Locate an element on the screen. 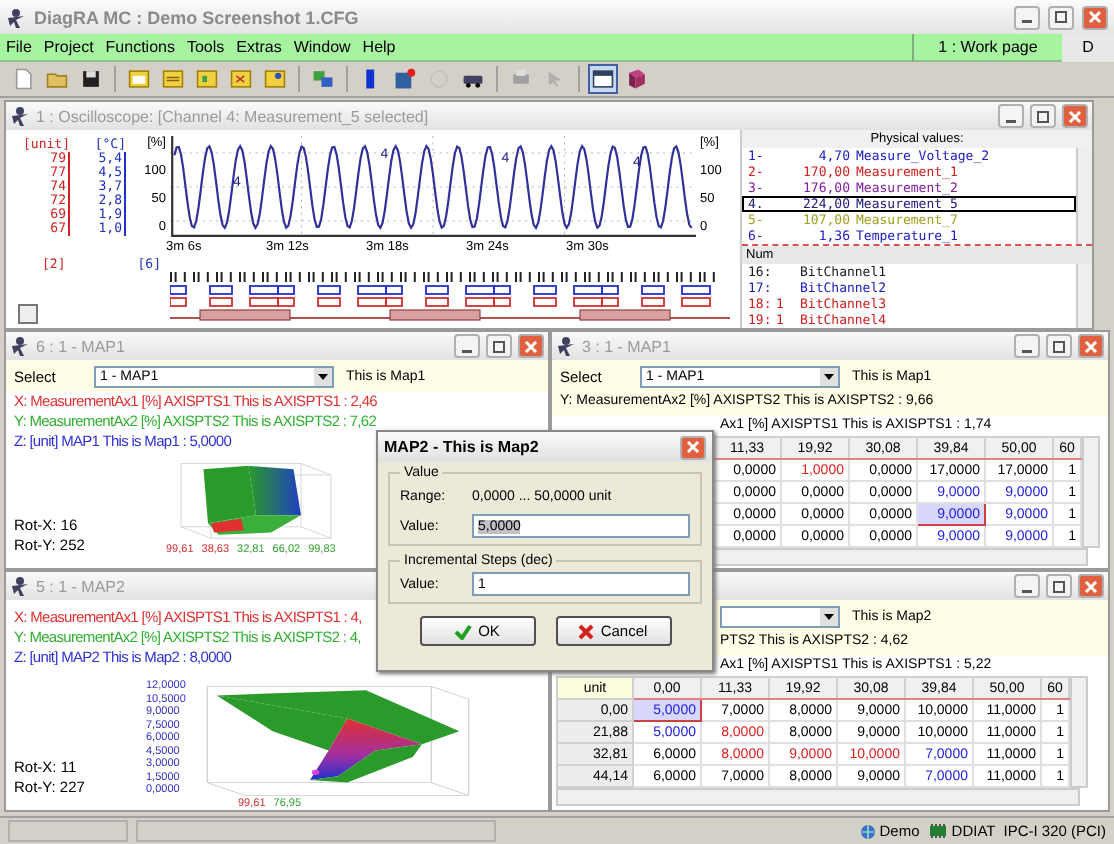  window-title: 3 : 1 - MAP1 is located at coordinates (626, 346).